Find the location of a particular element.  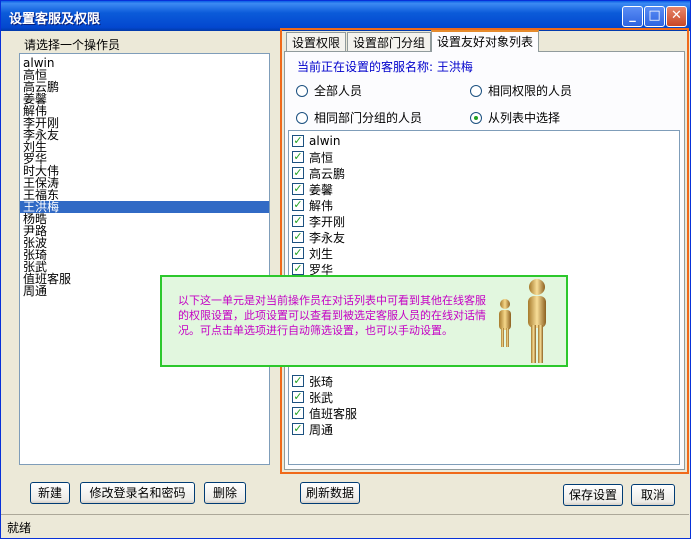

radio-circle-selected is located at coordinates (476, 117).